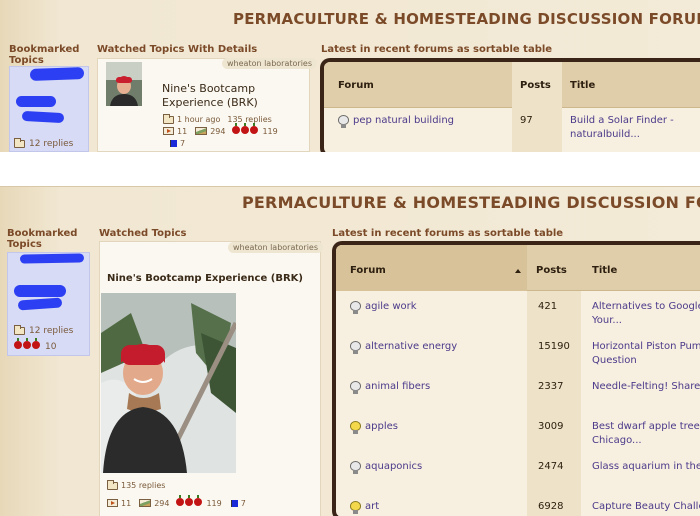 The image size is (700, 516). What do you see at coordinates (518, 471) in the screenshot?
I see `table-row: aquaponics 2474 Glass aquarium in the` at bounding box center [518, 471].